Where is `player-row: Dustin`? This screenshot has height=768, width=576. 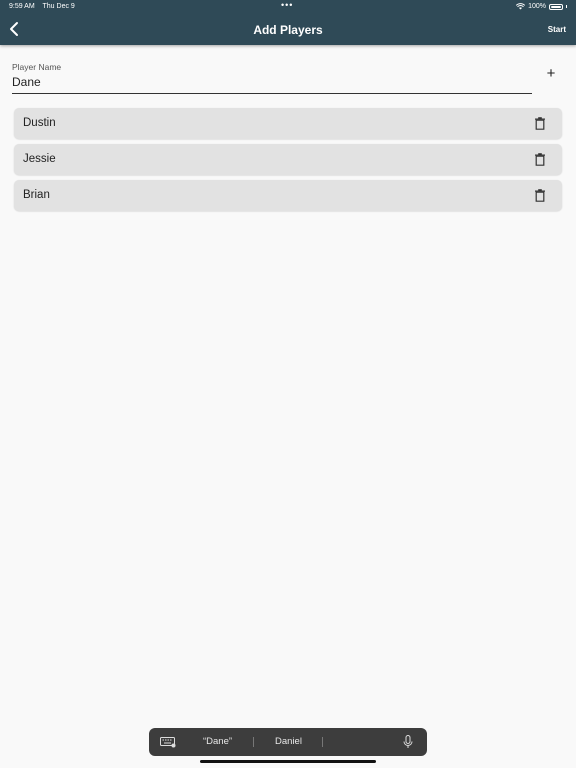
player-row: Dustin is located at coordinates (288, 123).